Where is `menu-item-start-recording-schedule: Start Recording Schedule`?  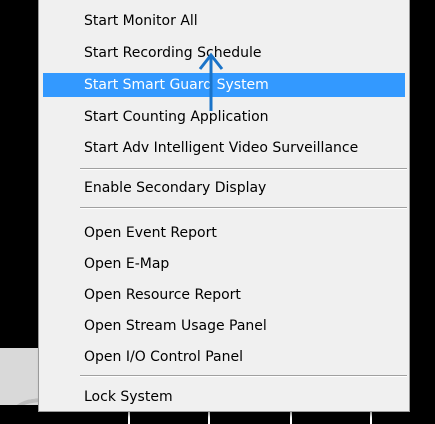 menu-item-start-recording-schedule: Start Recording Schedule is located at coordinates (224, 53).